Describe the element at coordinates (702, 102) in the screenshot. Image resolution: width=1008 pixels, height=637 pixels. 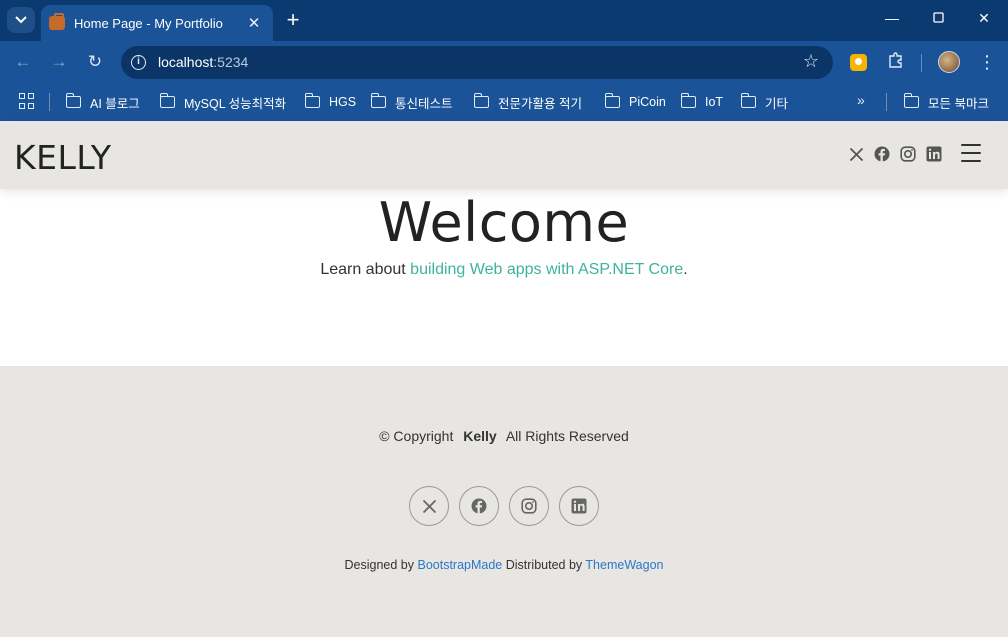
I see `bookmark-folder: IoT` at that location.